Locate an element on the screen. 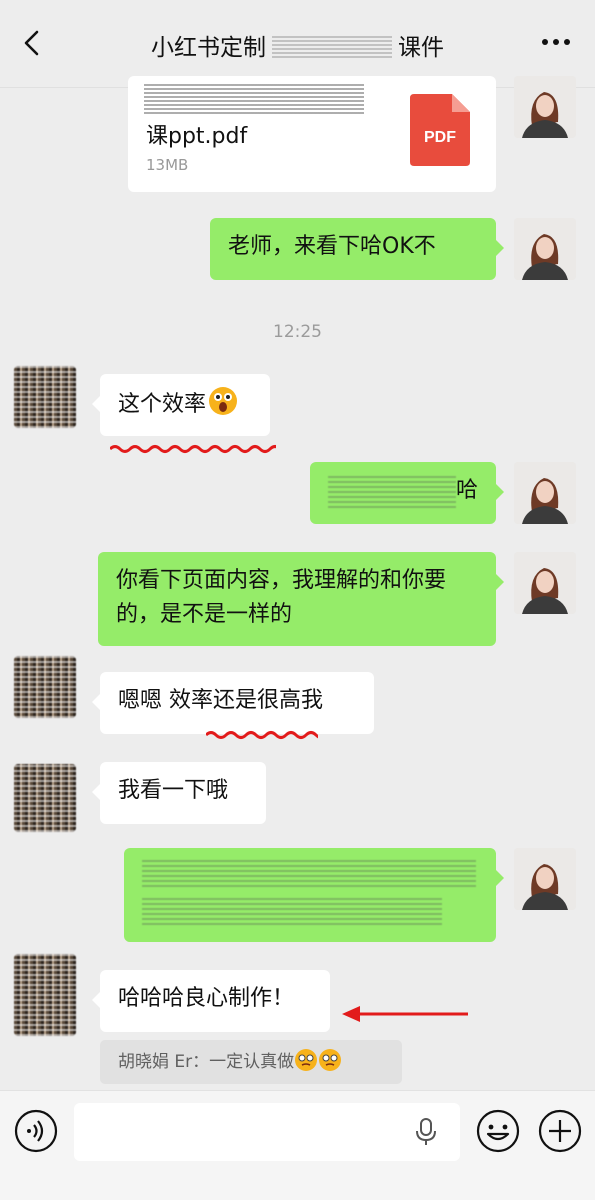 The width and height of the screenshot is (595, 1200). message-input is located at coordinates (267, 1132).